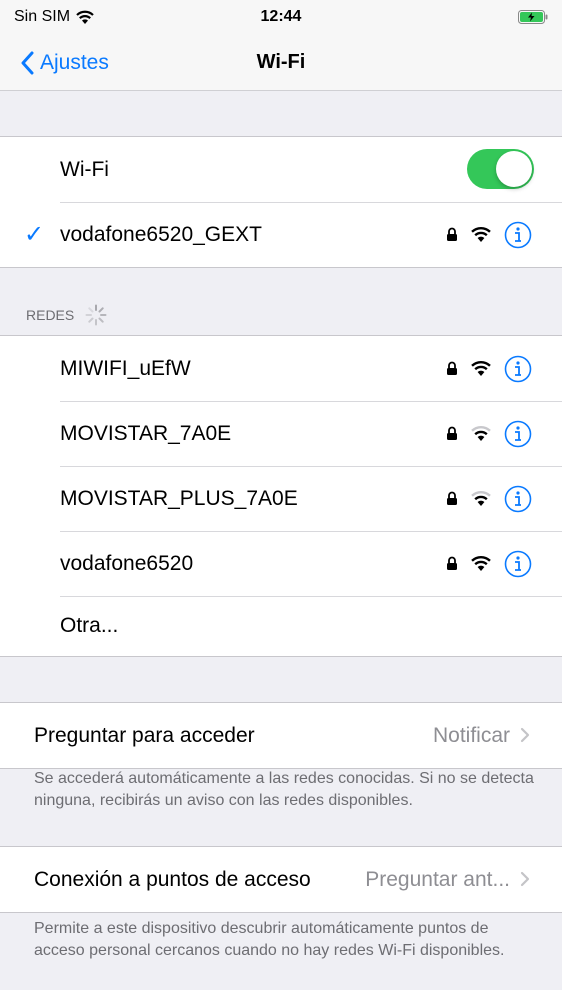  I want to click on ask-to-join-value: Notificar, so click(471, 735).